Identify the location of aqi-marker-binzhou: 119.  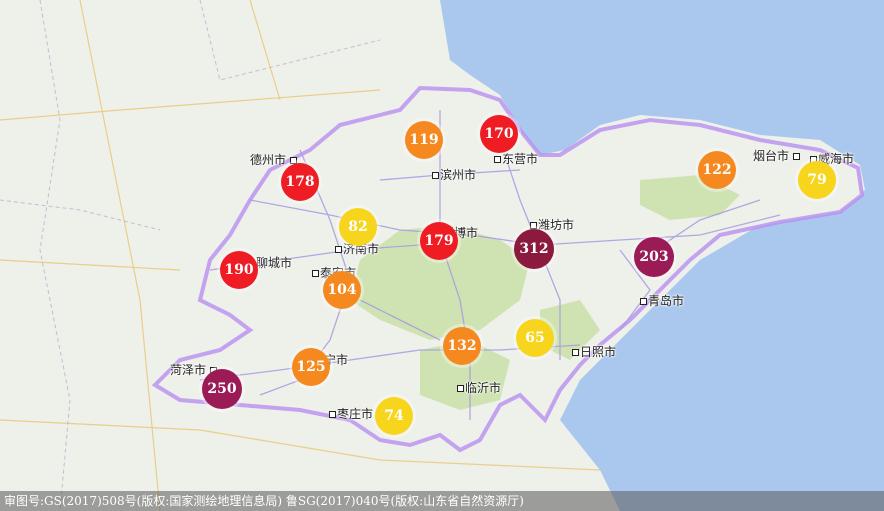
(424, 140).